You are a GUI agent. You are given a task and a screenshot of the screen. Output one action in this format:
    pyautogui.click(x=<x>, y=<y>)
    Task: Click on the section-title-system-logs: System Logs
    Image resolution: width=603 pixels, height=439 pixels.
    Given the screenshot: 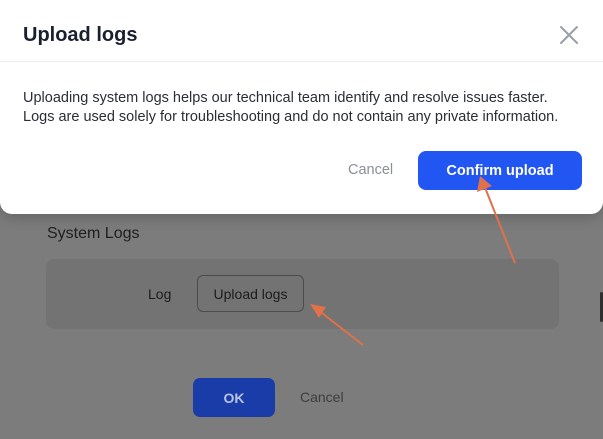 What is the action you would take?
    pyautogui.click(x=93, y=233)
    